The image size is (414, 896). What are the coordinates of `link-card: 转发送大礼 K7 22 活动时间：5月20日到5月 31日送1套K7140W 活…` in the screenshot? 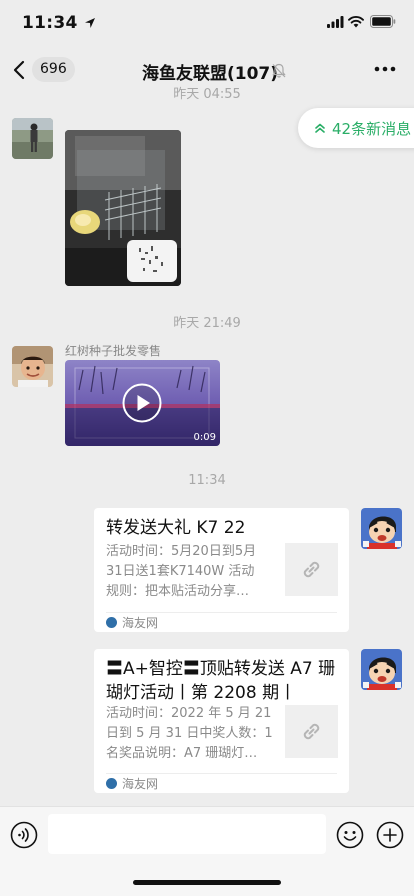 It's located at (221, 570).